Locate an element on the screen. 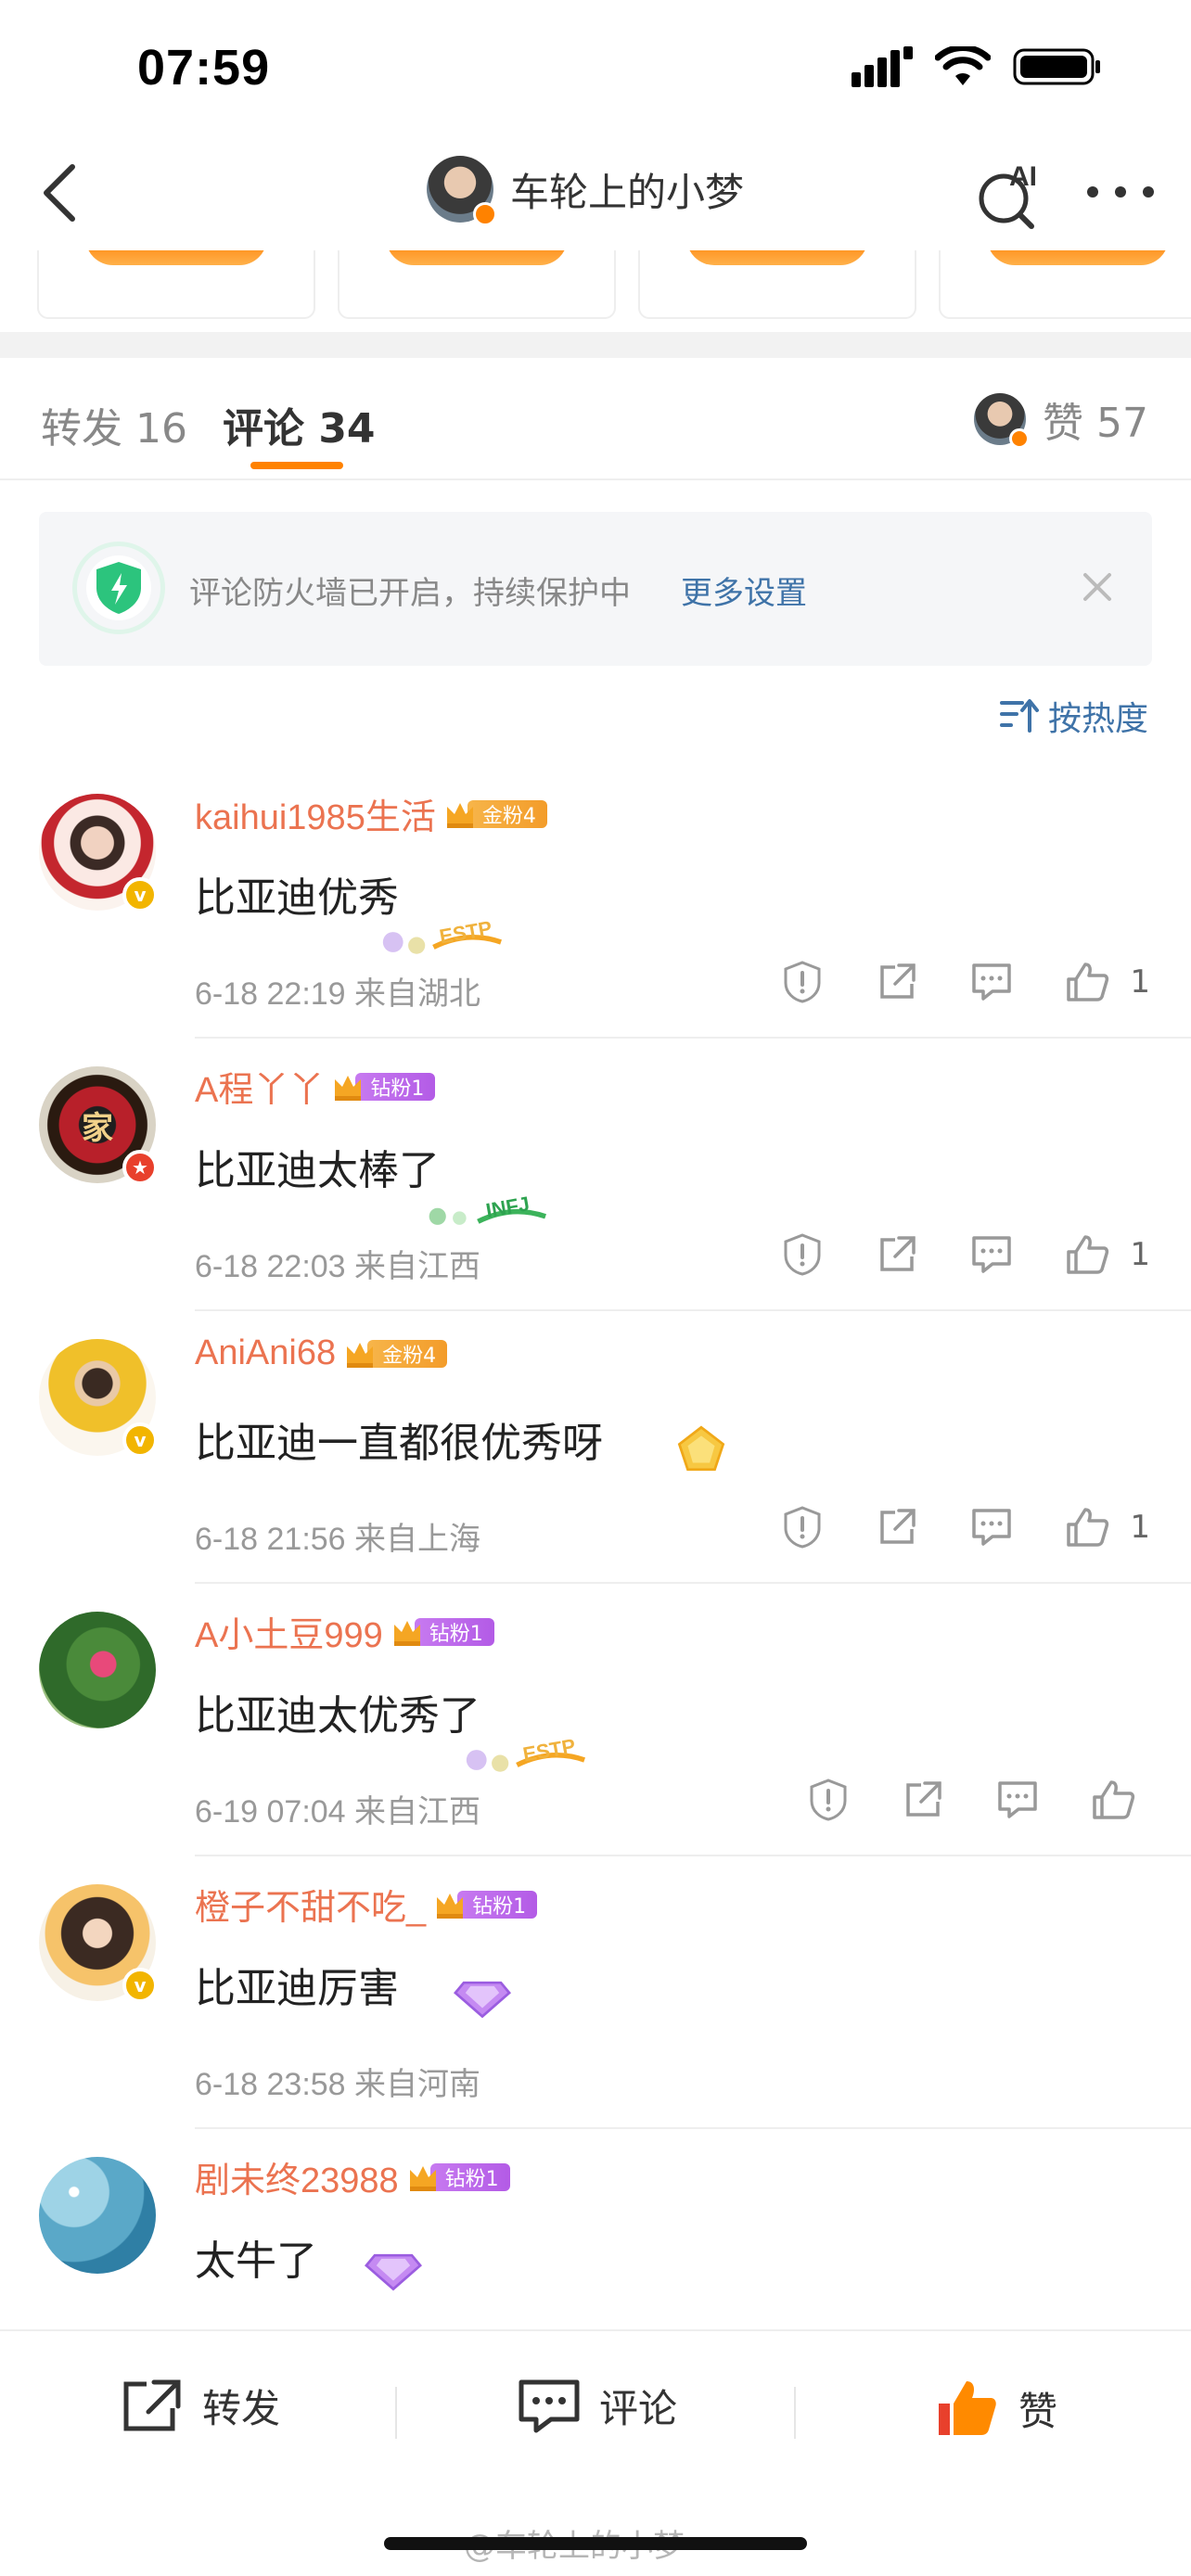 Image resolution: width=1191 pixels, height=2576 pixels. ai-search-button: AI is located at coordinates (1012, 194).